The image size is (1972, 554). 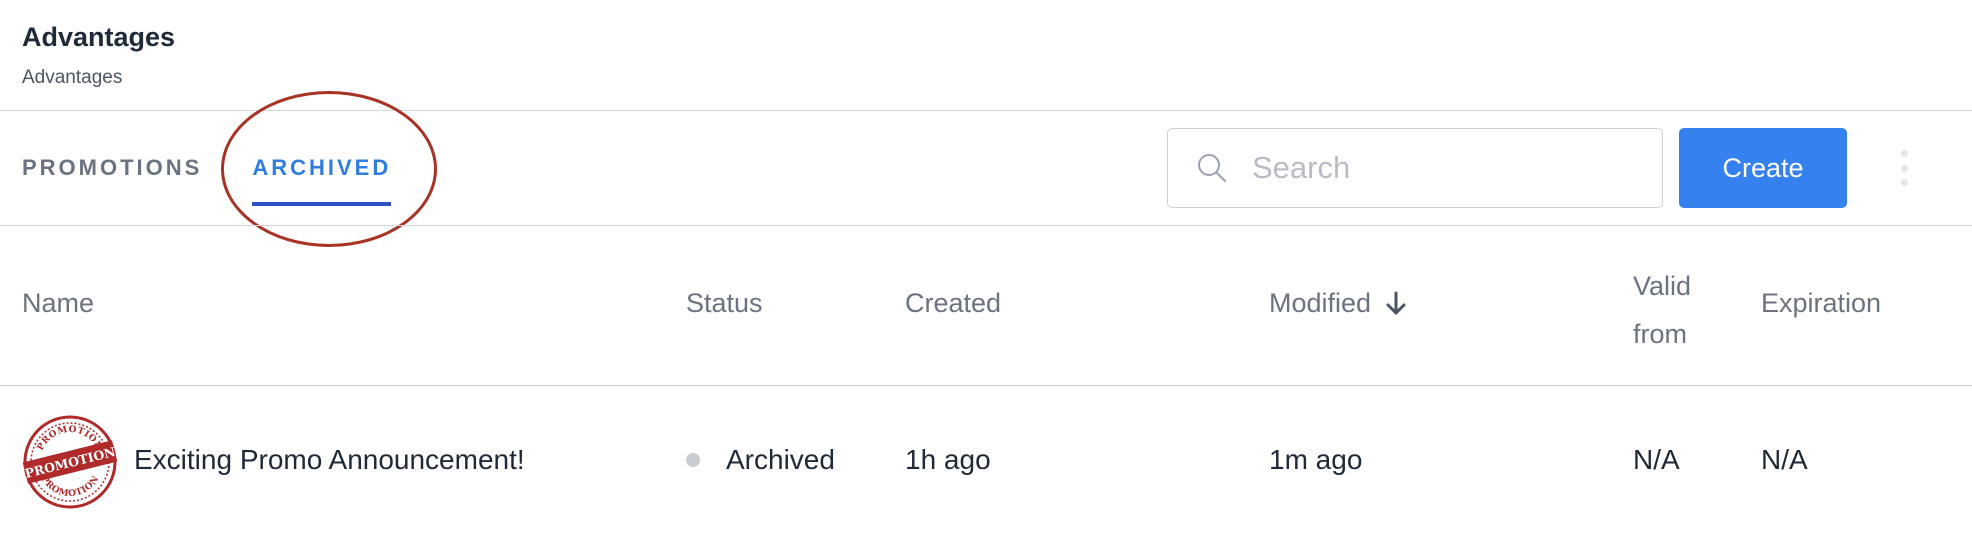 I want to click on column-header-name: Name, so click(x=58, y=303).